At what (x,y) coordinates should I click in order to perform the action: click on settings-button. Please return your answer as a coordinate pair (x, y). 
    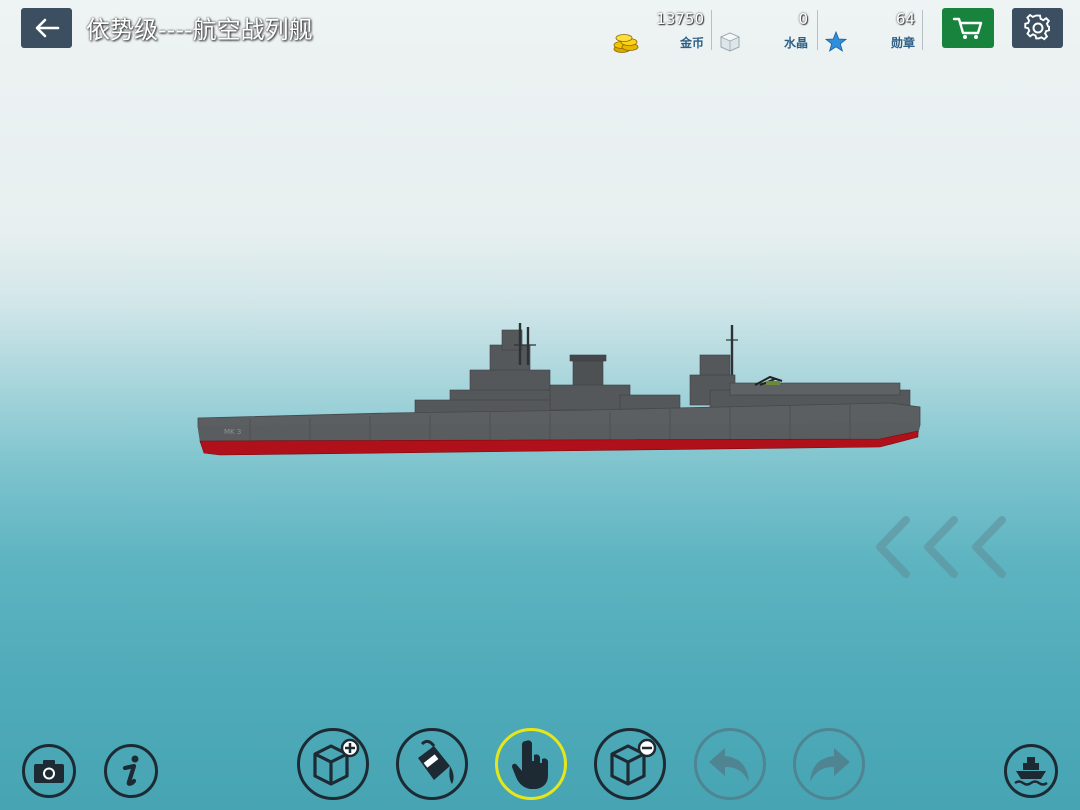
    Looking at the image, I should click on (1037, 28).